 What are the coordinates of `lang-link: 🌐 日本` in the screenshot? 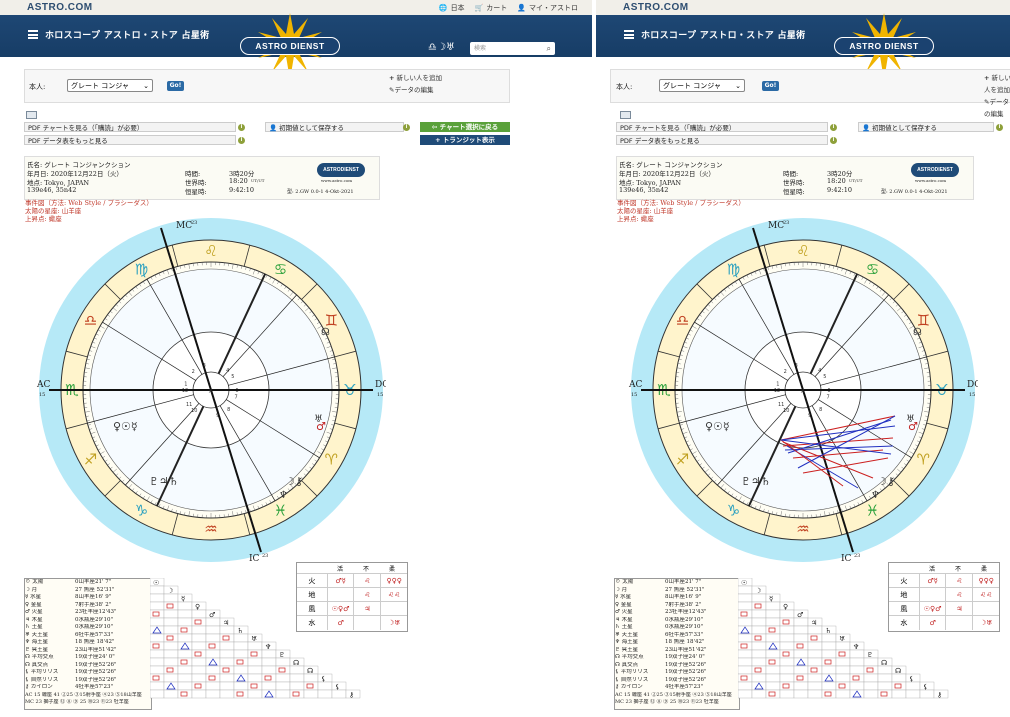 It's located at (452, 8).